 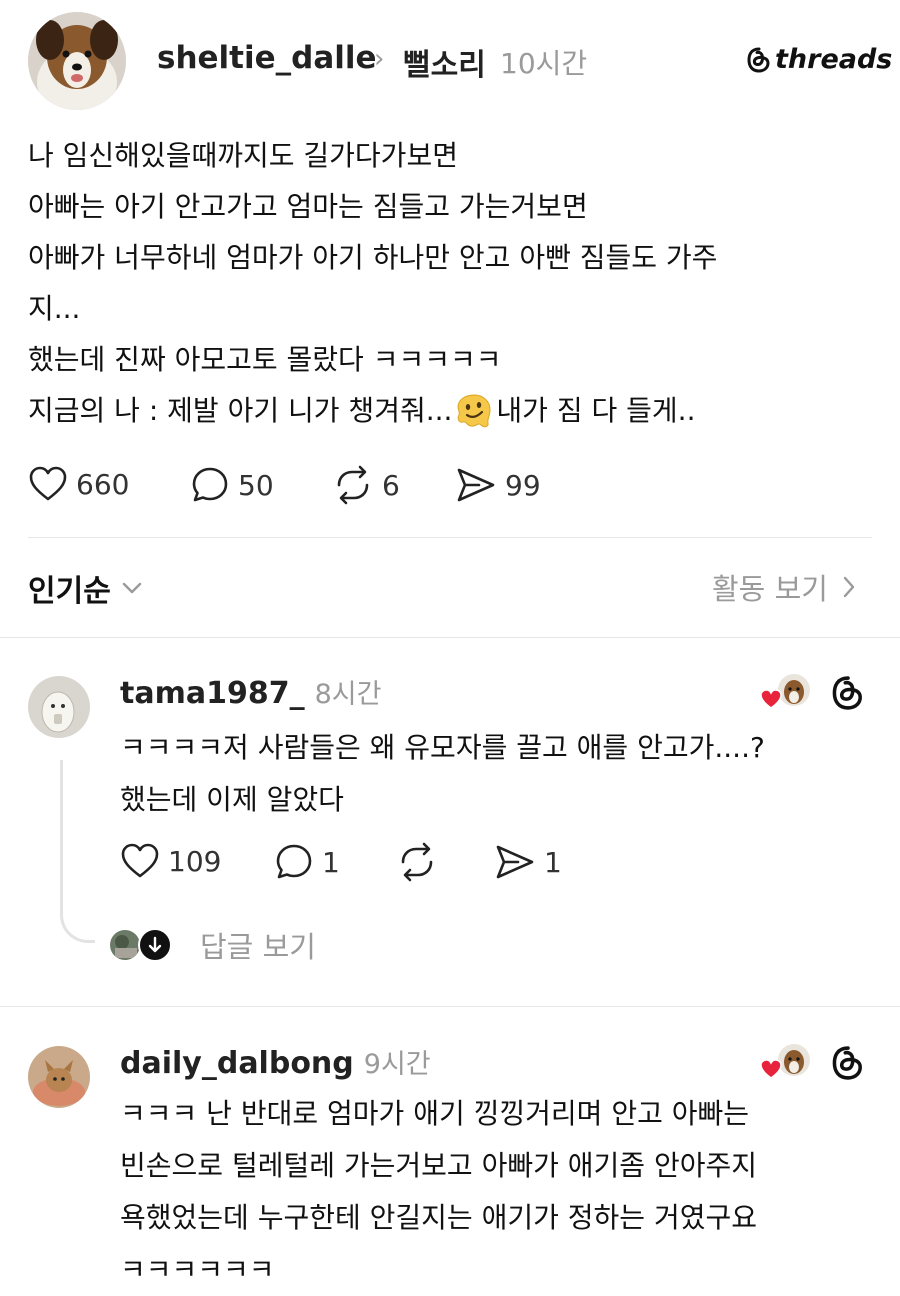 What do you see at coordinates (834, 59) in the screenshot?
I see `threads-wordmark: threads` at bounding box center [834, 59].